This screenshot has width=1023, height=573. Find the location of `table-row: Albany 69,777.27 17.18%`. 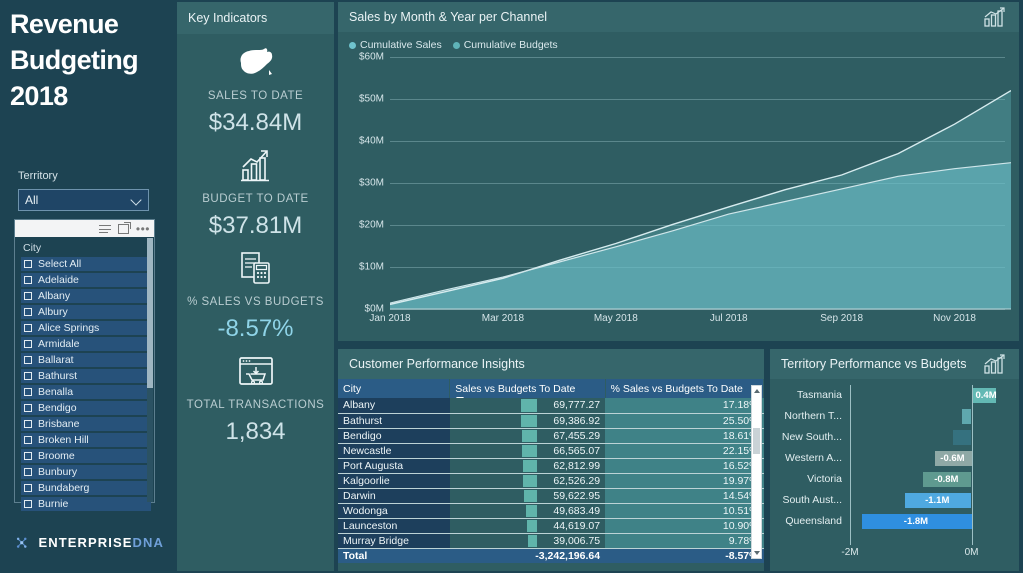

table-row: Albany 69,777.27 17.18% is located at coordinates (551, 406).